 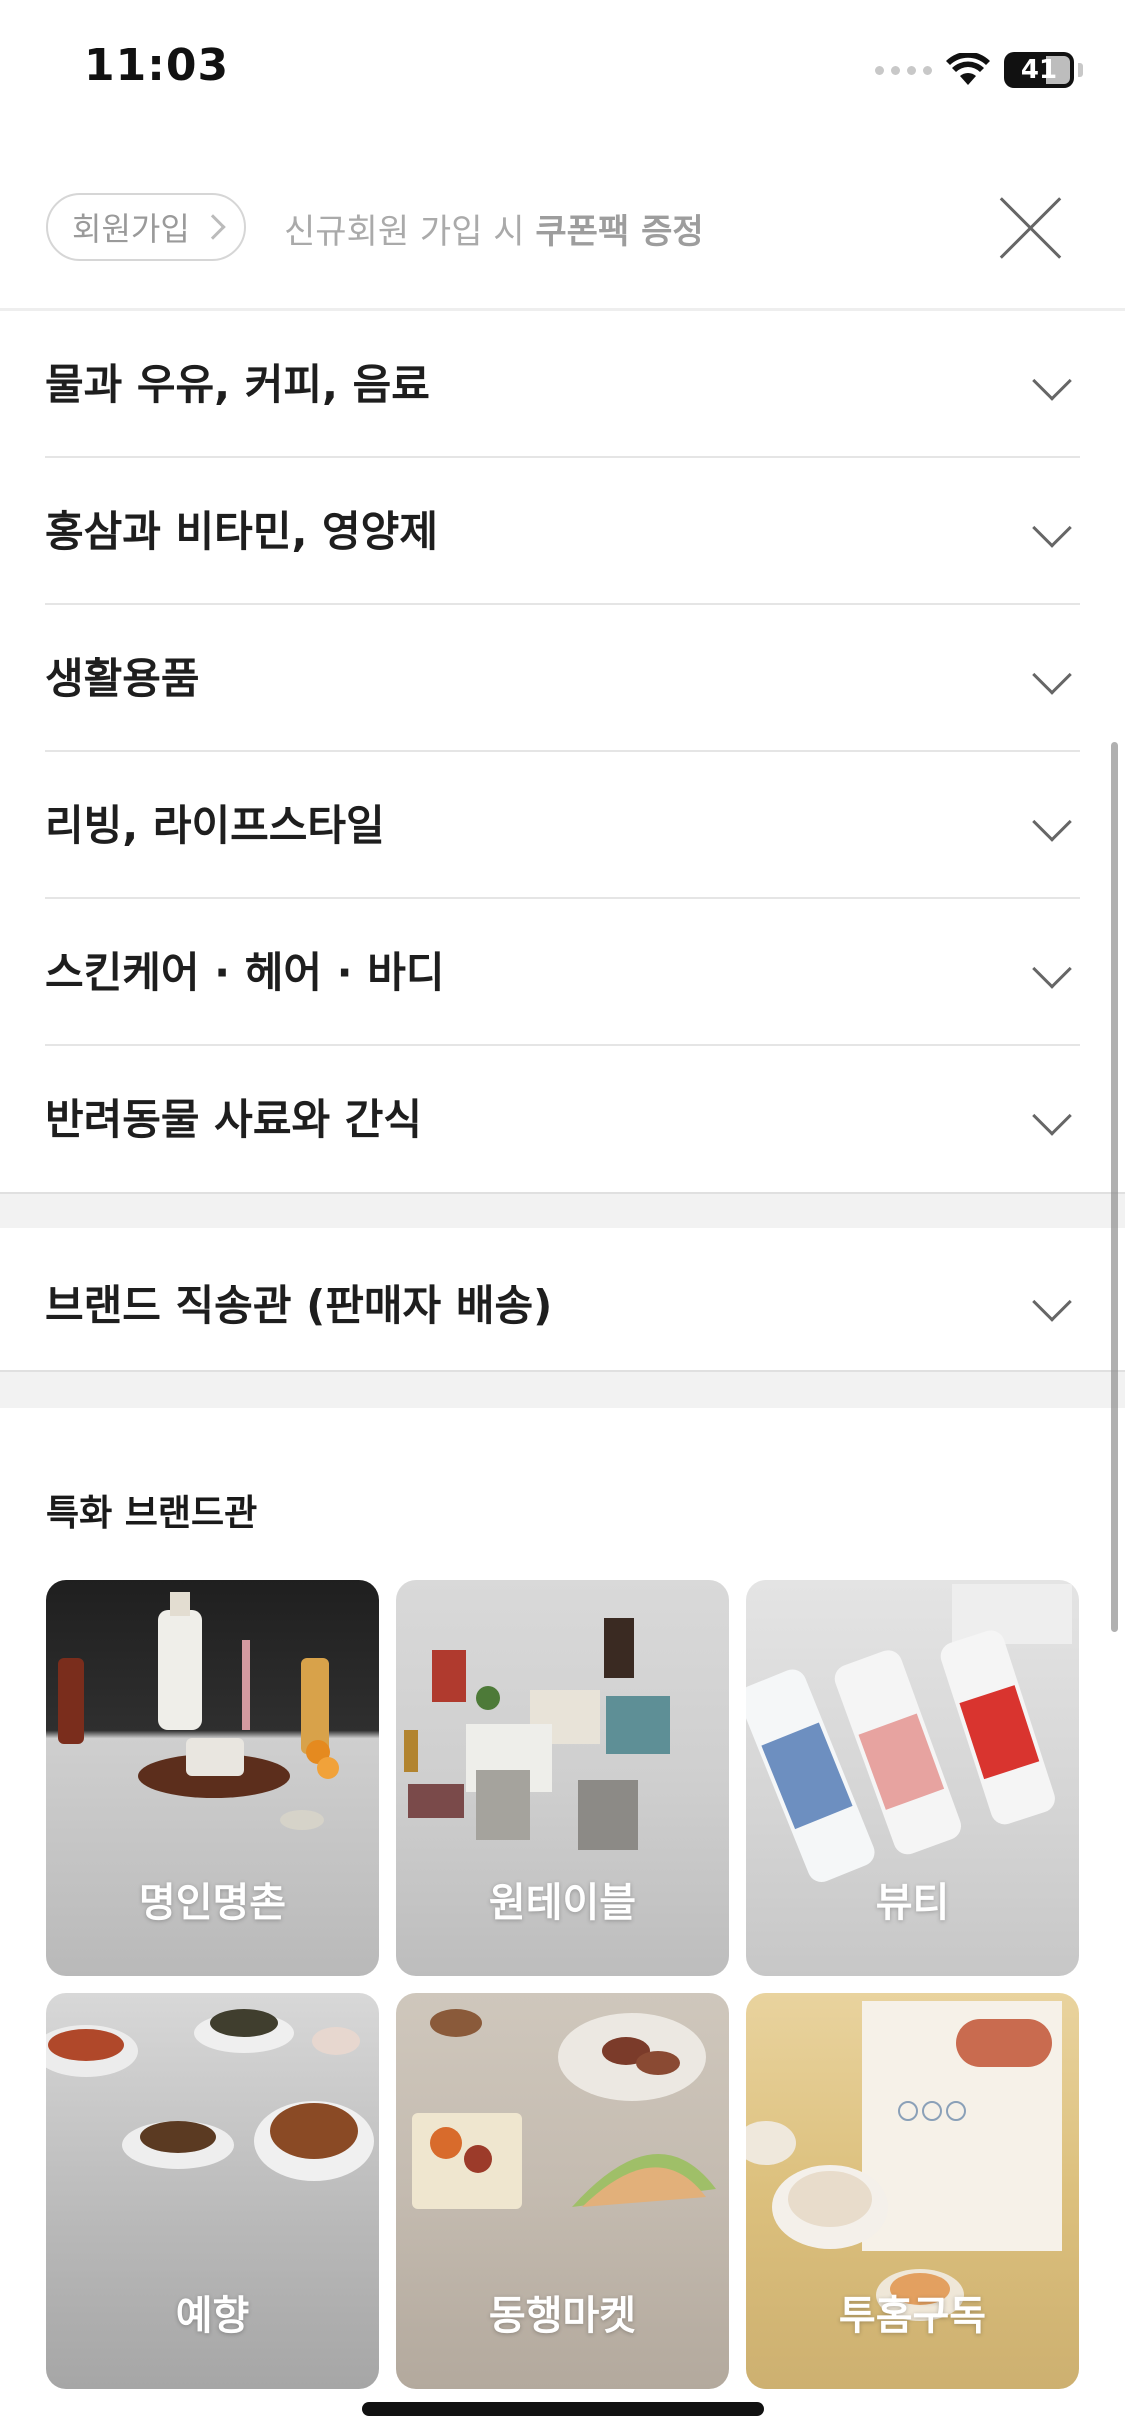 What do you see at coordinates (912, 2316) in the screenshot?
I see `brand-tile-label: 투홈구독` at bounding box center [912, 2316].